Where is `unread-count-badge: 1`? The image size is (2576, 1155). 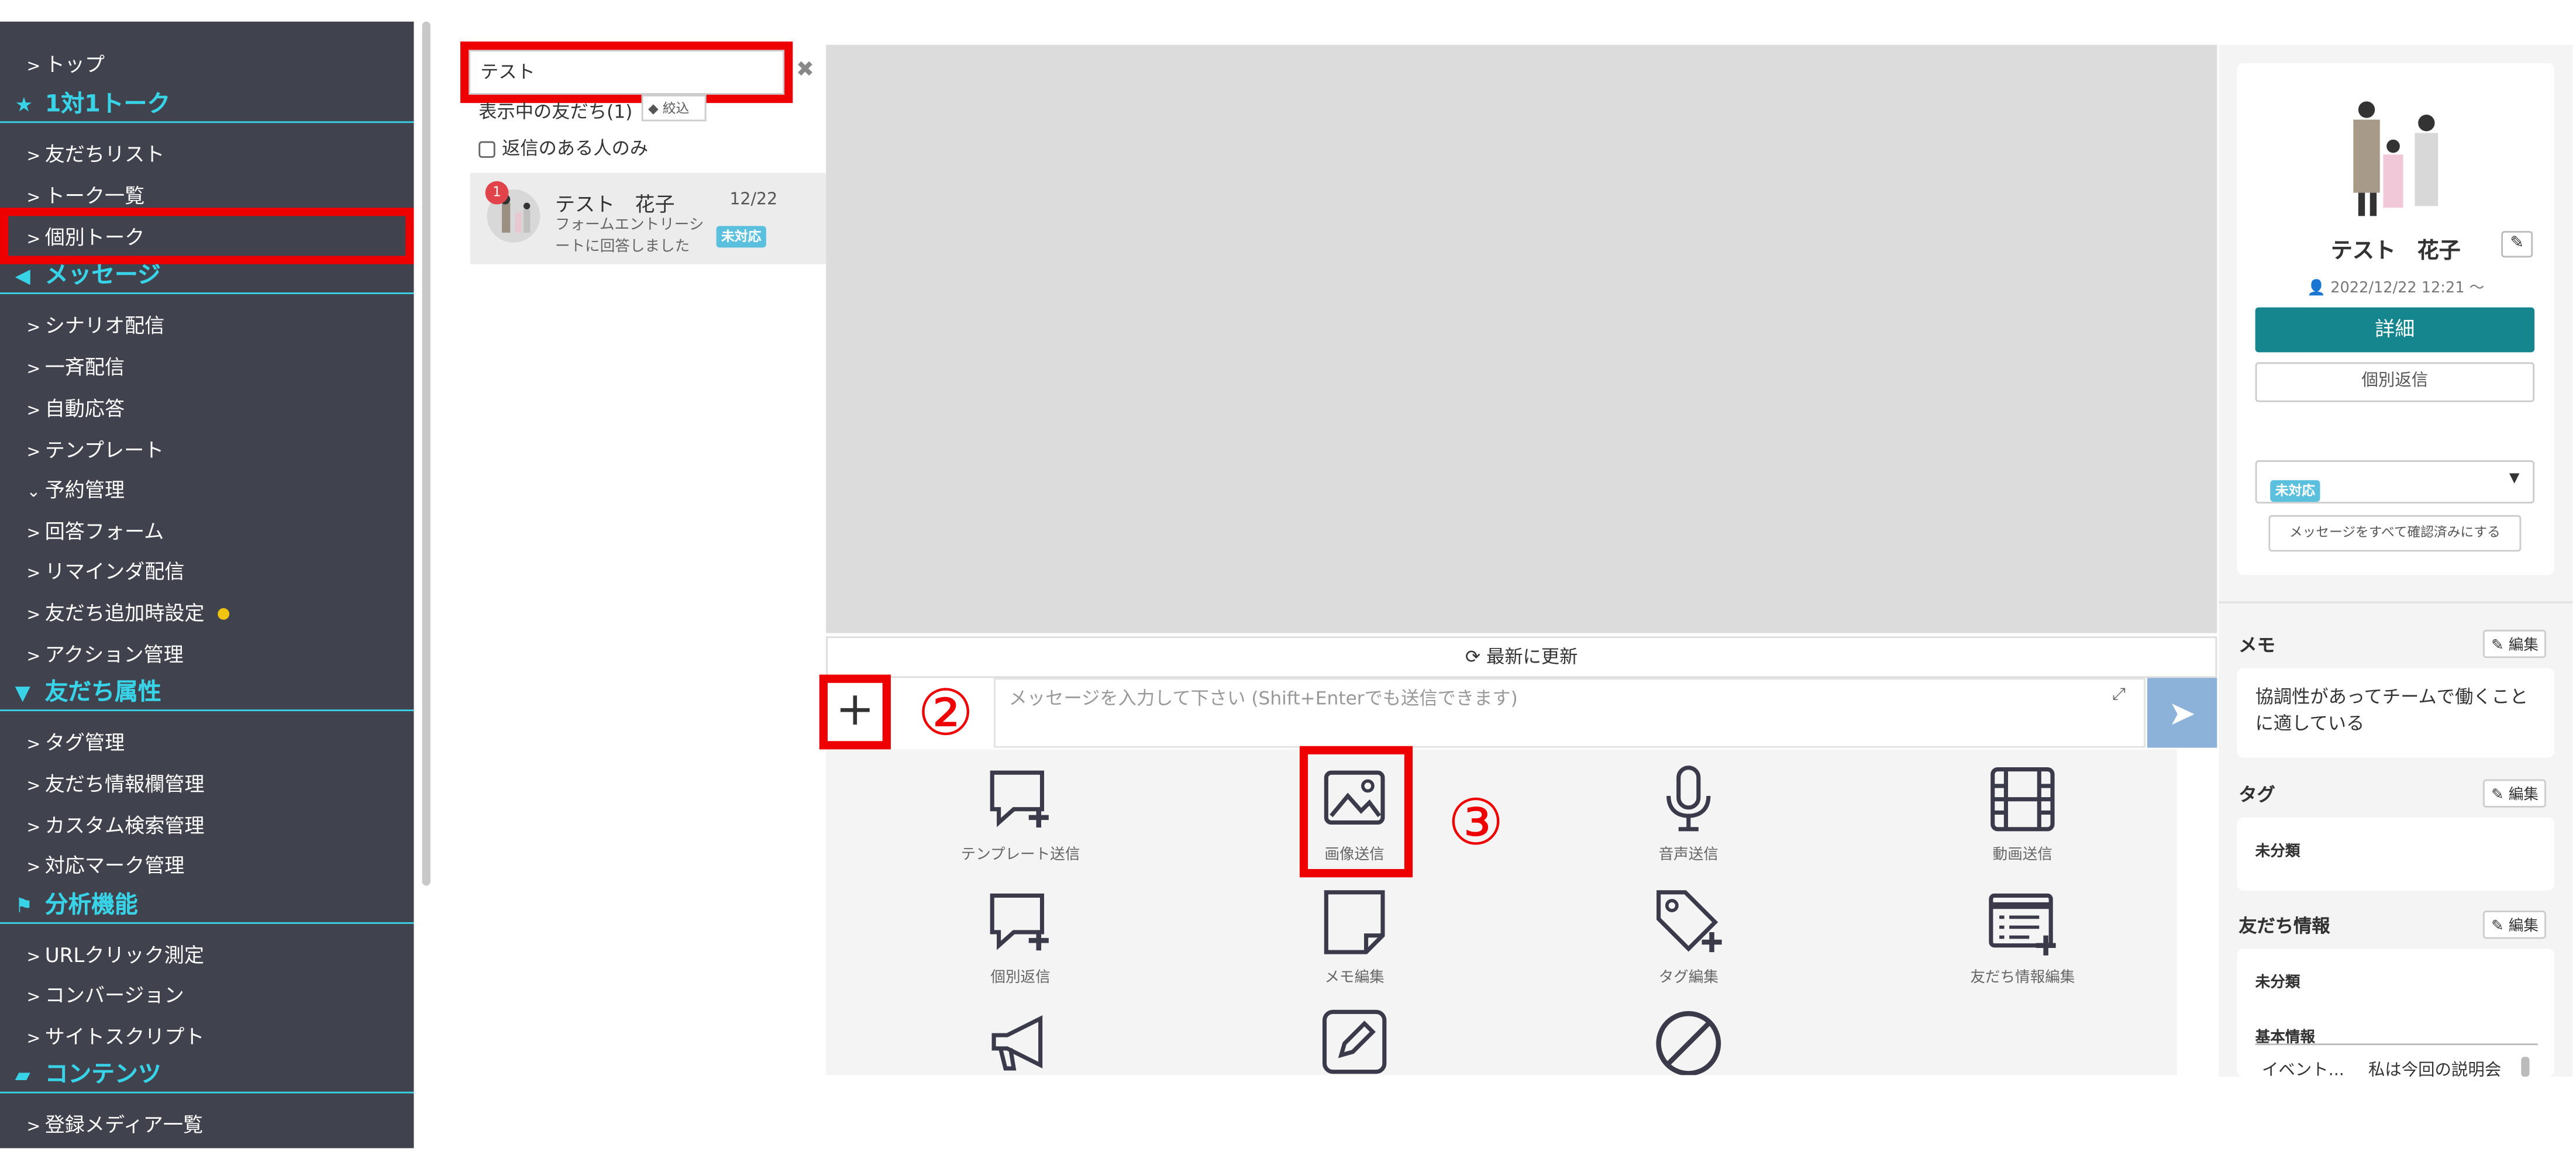 unread-count-badge: 1 is located at coordinates (497, 193).